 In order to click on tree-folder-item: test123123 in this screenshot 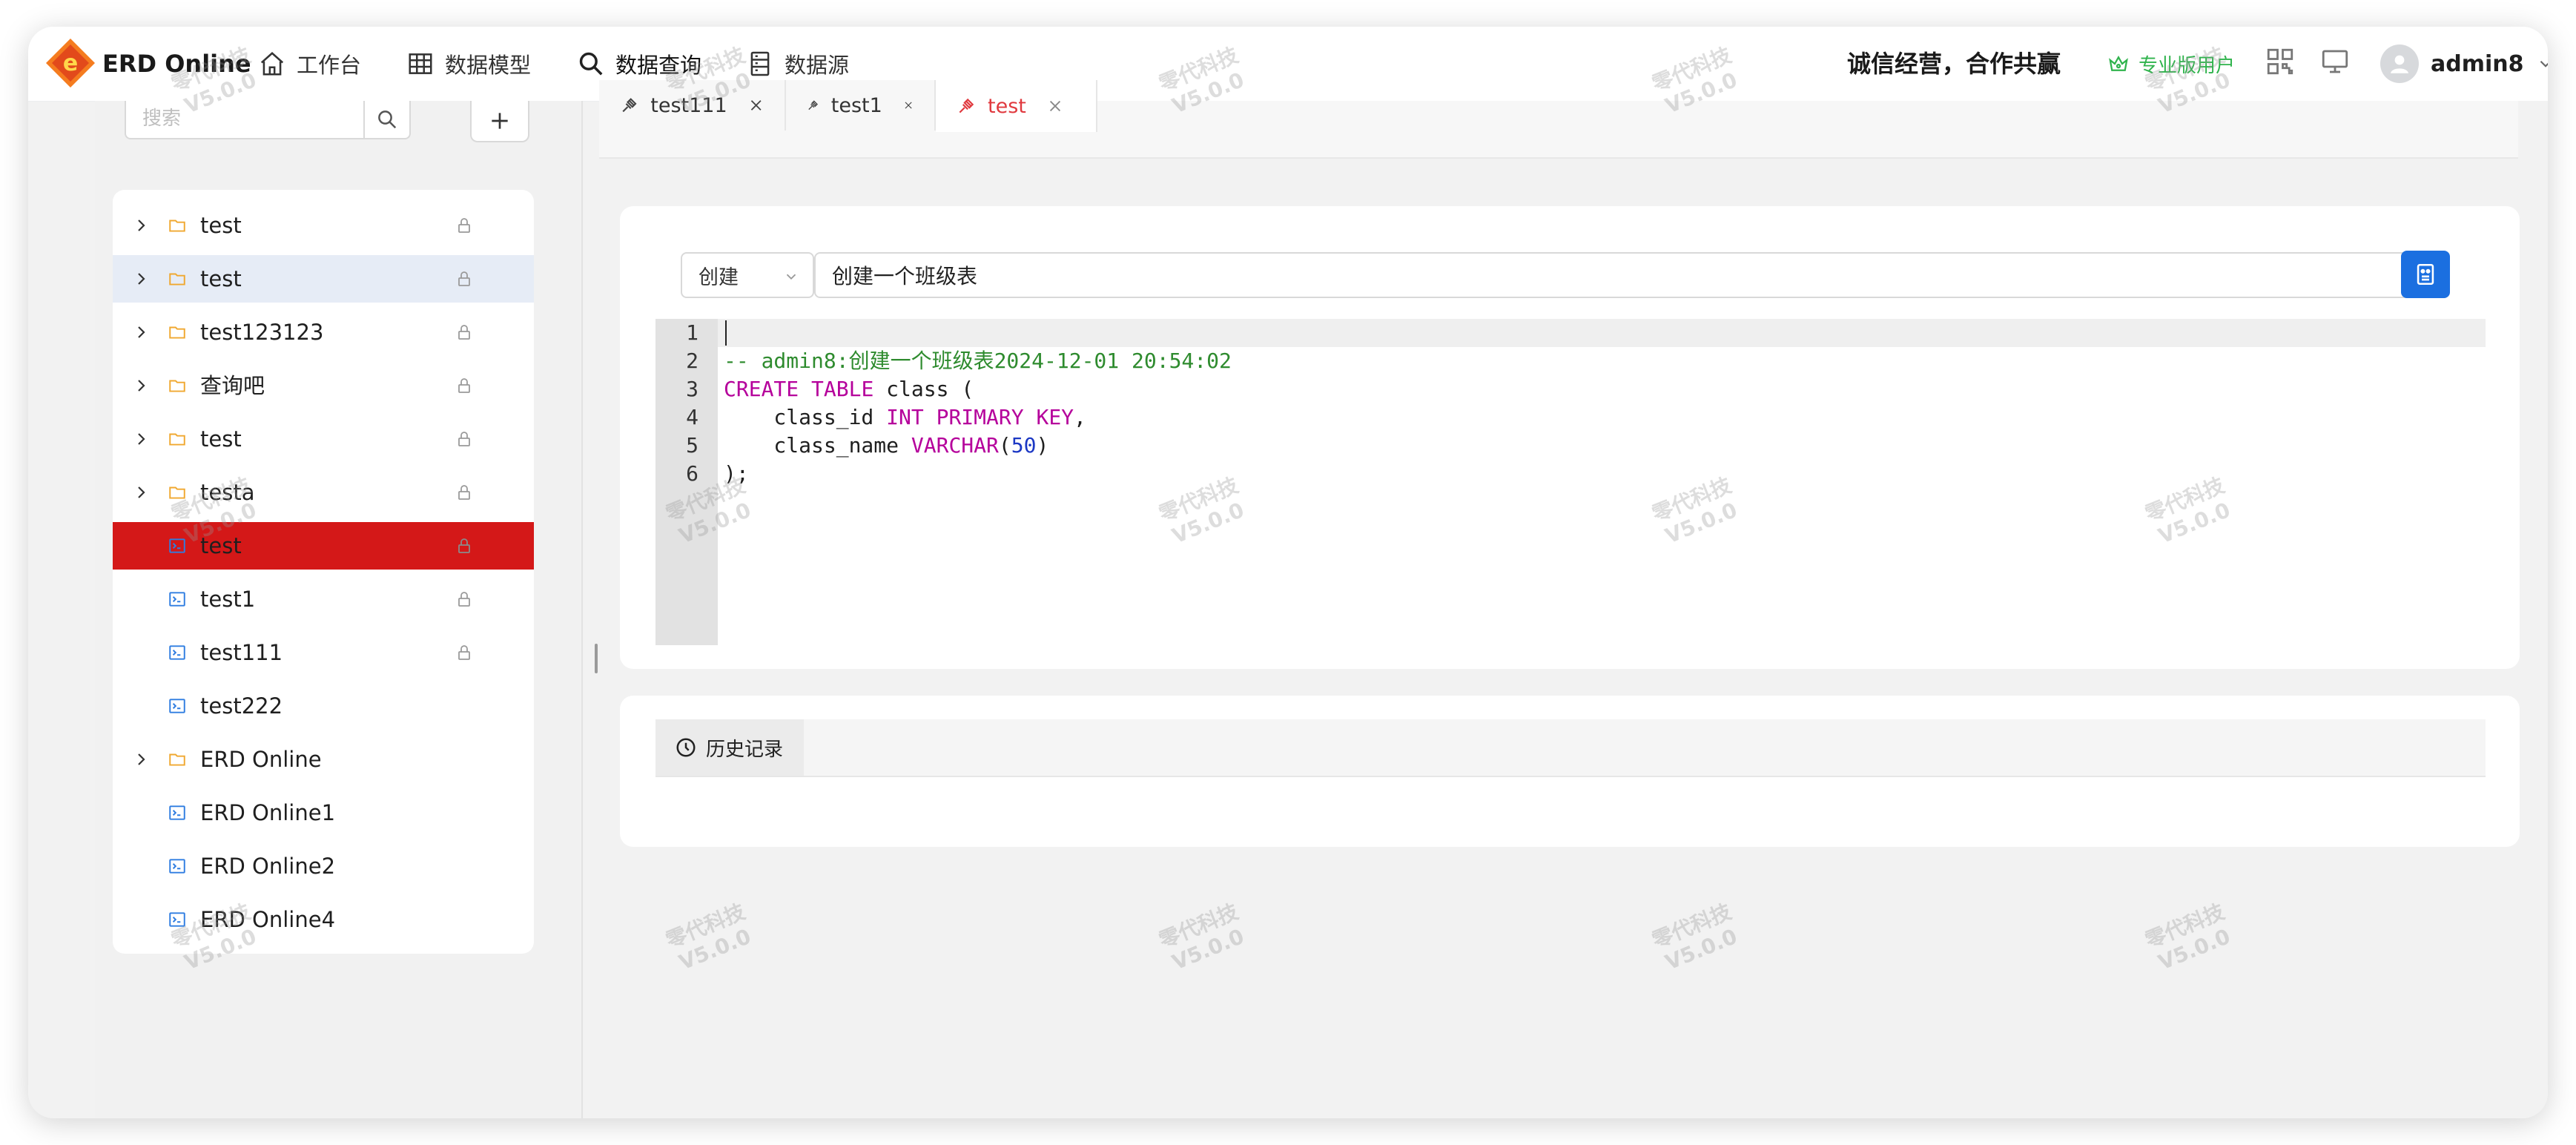, I will do `click(323, 332)`.